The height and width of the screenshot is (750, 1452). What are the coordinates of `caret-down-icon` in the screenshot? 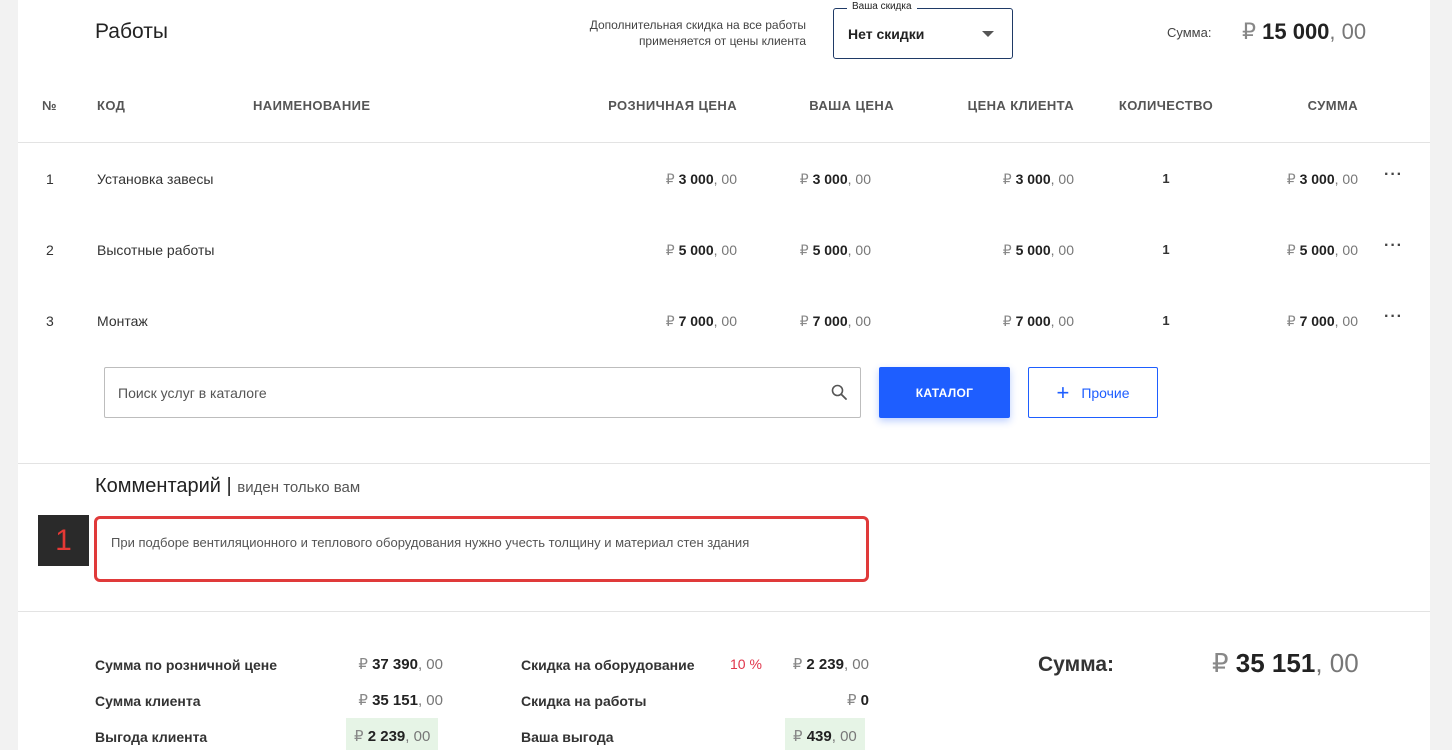 It's located at (988, 34).